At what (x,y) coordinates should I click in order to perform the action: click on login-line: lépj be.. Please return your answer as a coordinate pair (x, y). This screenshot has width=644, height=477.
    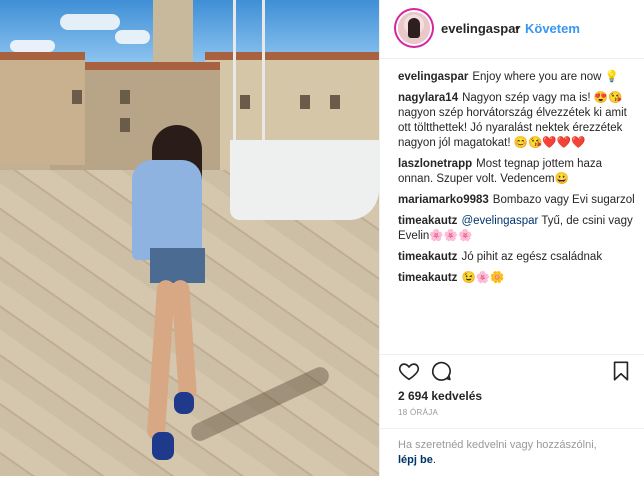
    Looking at the image, I should click on (417, 460).